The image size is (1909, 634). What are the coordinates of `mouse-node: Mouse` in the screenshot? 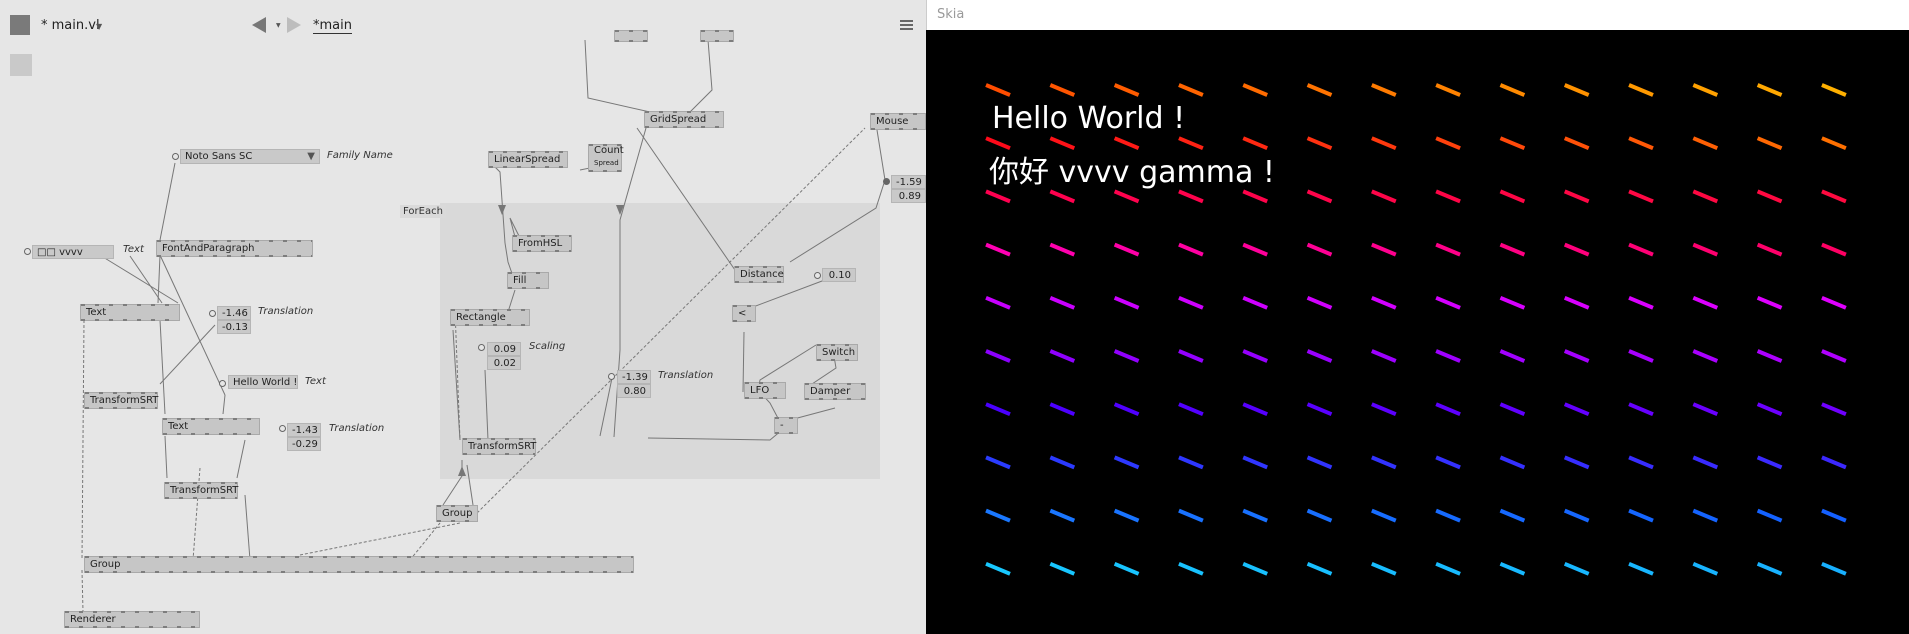 It's located at (898, 121).